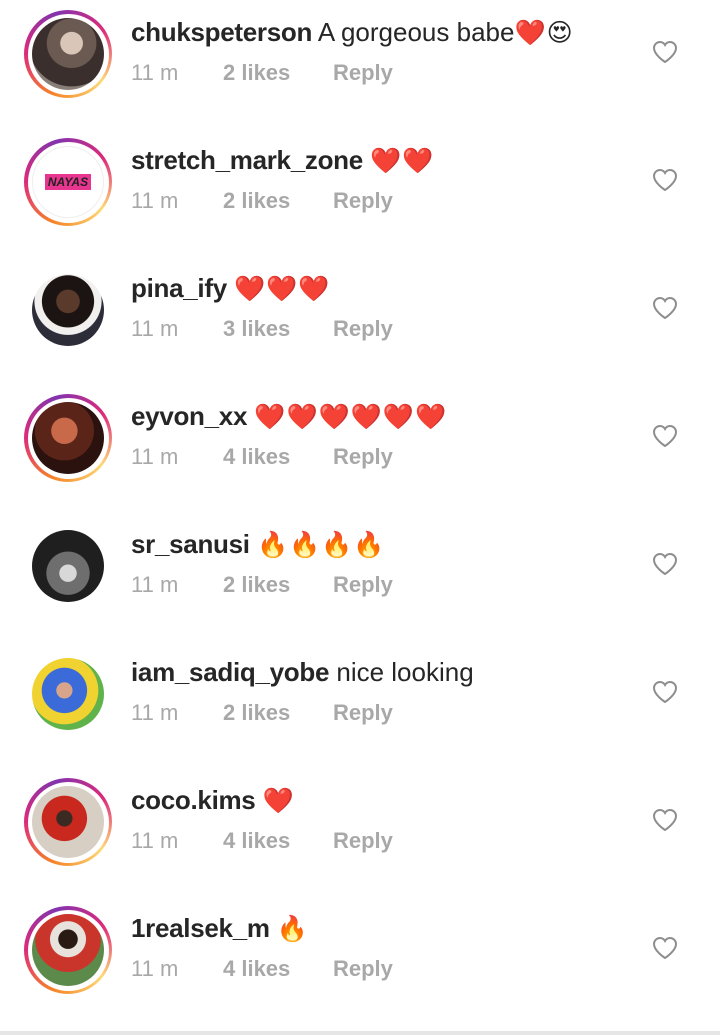 The width and height of the screenshot is (720, 1035). I want to click on comment-item: 1realsek_m 🔥 11 m 4 likes Reply, so click(360, 960).